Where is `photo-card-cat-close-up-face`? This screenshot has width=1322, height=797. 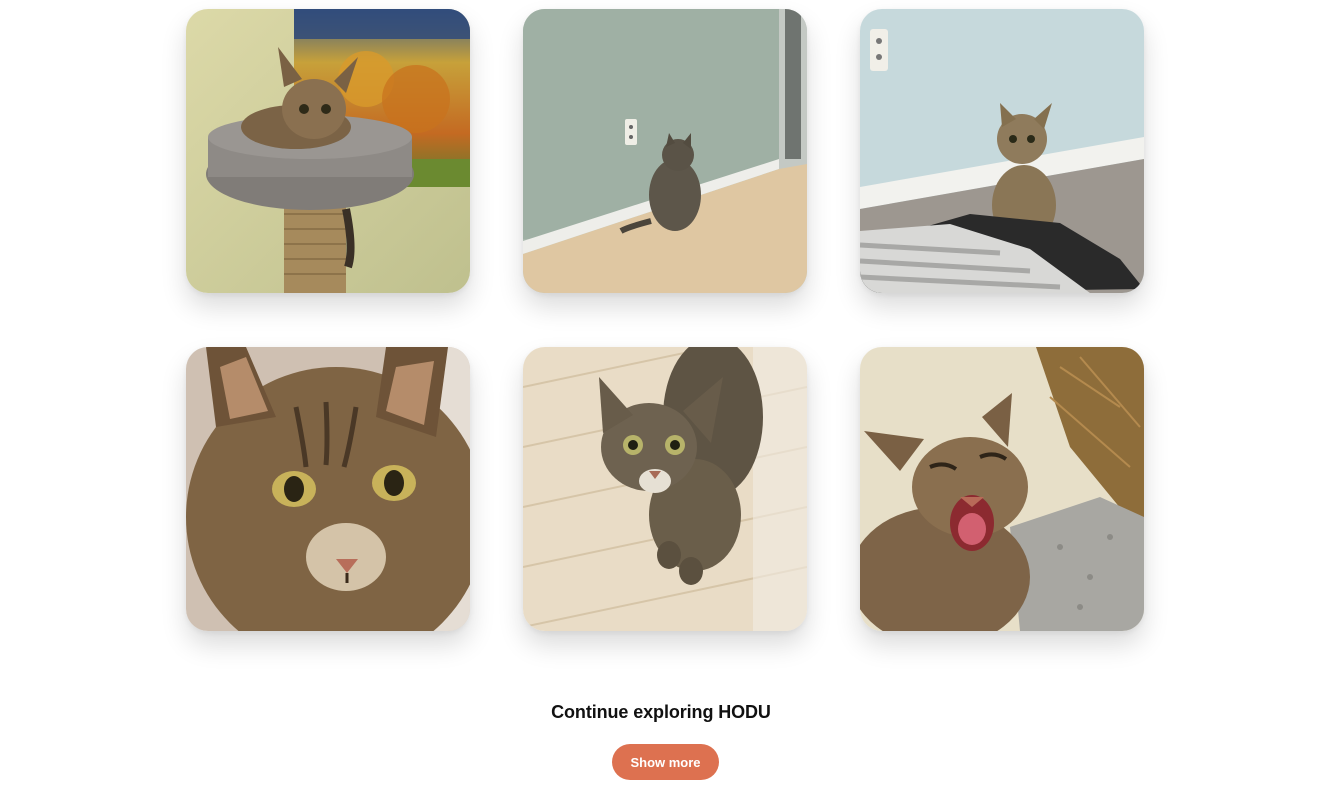
photo-card-cat-close-up-face is located at coordinates (328, 489).